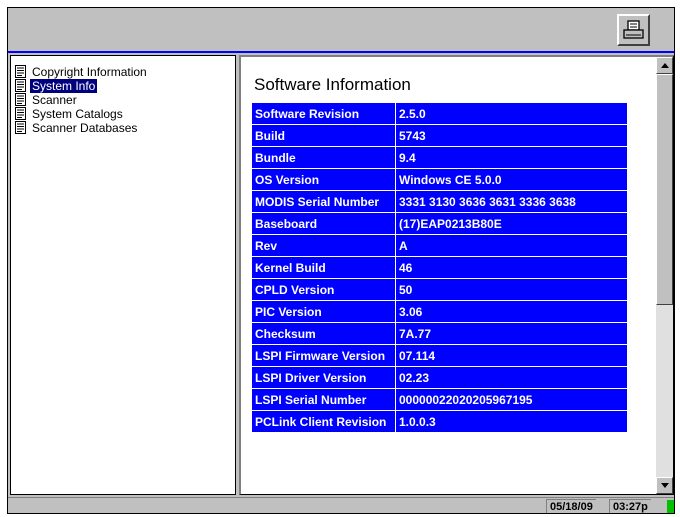  I want to click on table-row: Software Revision 2.5.0, so click(439, 113).